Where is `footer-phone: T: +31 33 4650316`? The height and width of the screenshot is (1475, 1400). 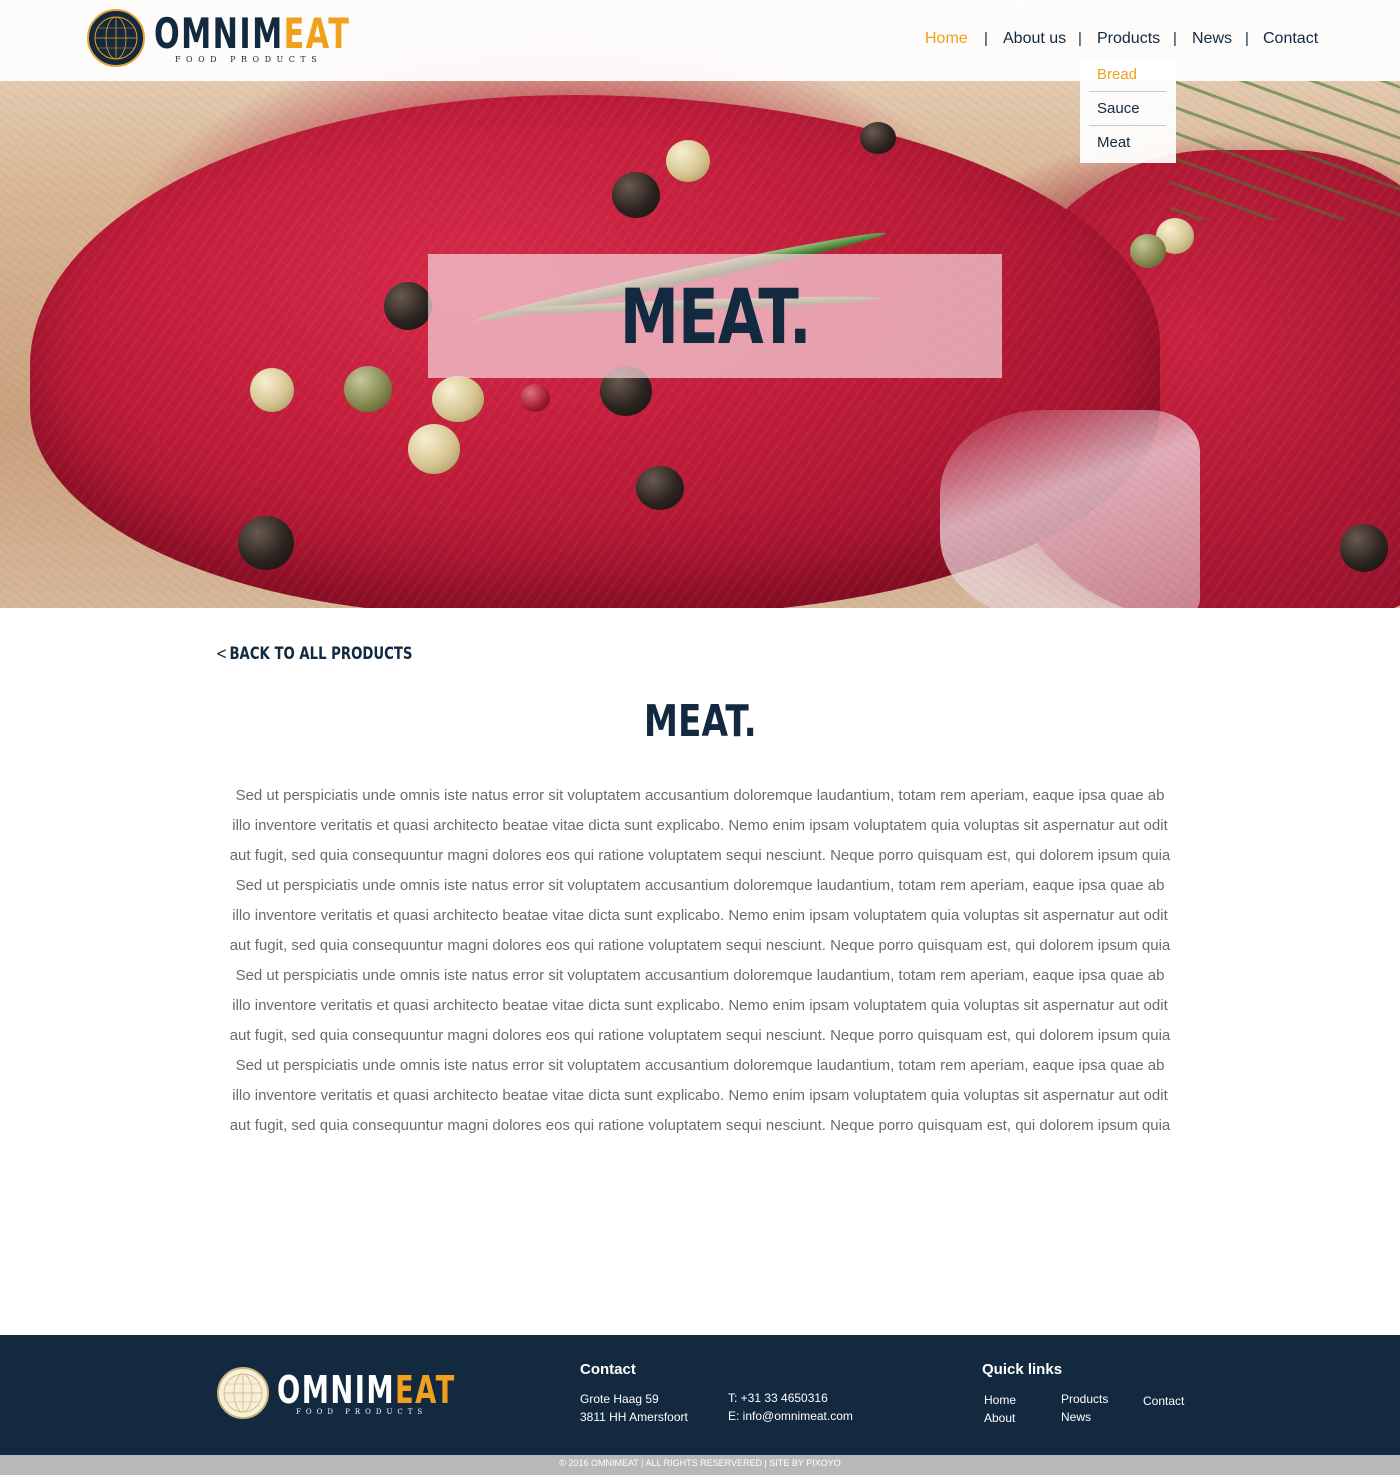 footer-phone: T: +31 33 4650316 is located at coordinates (778, 1398).